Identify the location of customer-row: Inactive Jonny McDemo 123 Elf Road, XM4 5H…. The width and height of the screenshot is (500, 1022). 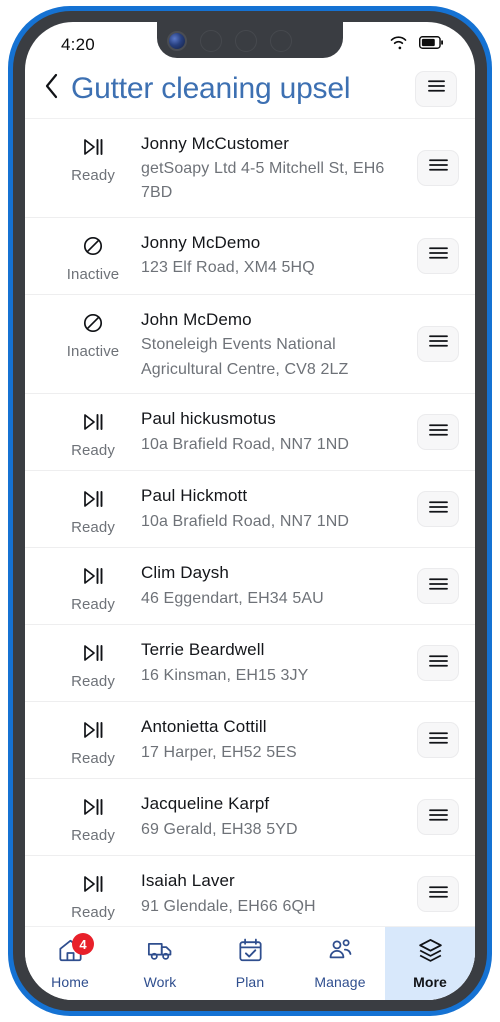
(250, 256).